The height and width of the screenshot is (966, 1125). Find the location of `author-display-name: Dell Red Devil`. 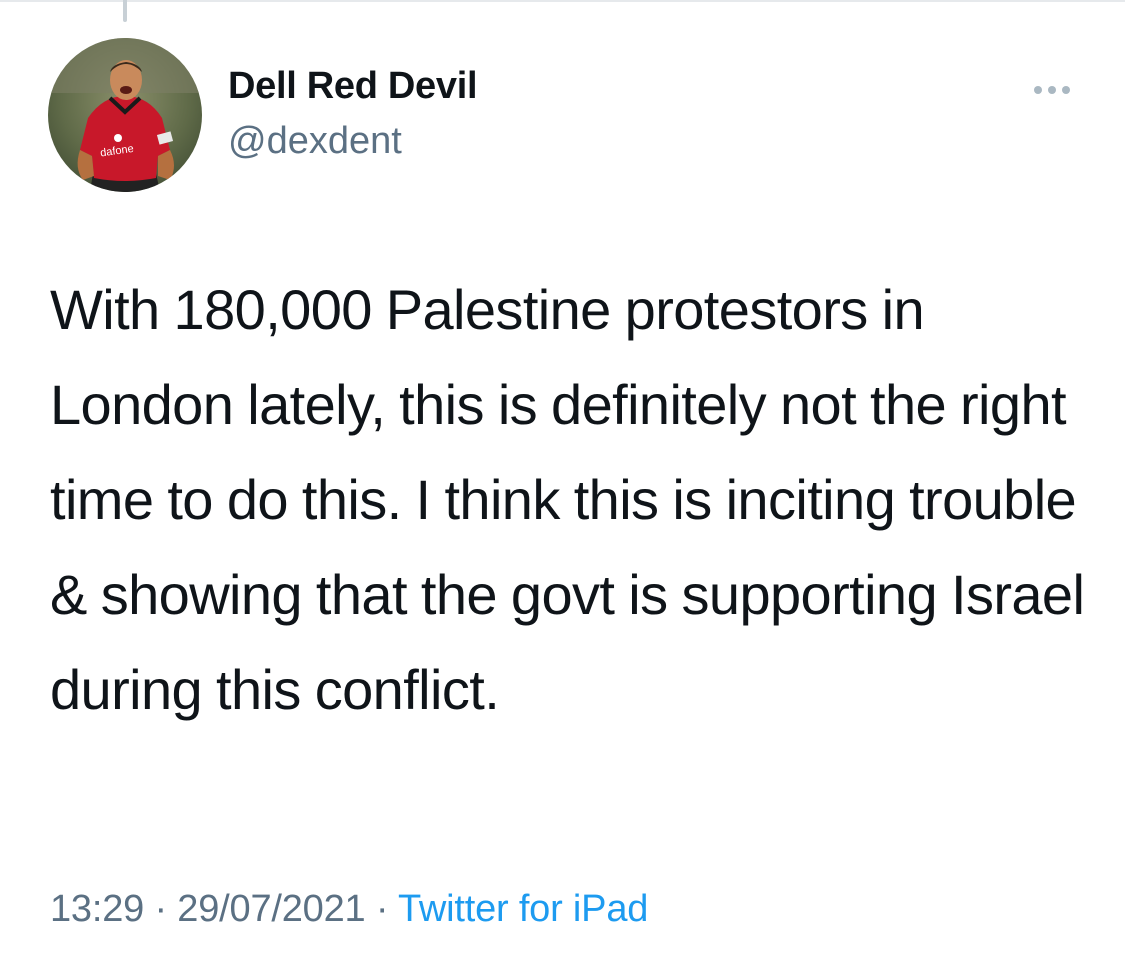

author-display-name: Dell Red Devil is located at coordinates (353, 86).